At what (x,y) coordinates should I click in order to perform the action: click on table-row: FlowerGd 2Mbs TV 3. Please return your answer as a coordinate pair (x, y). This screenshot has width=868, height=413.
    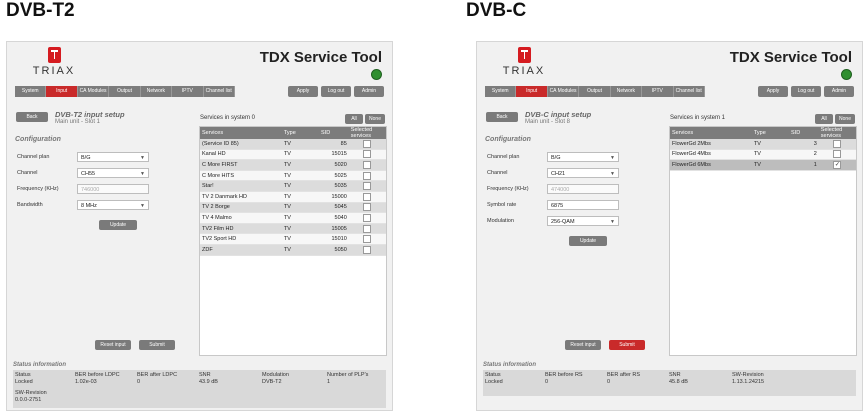
    Looking at the image, I should click on (763, 144).